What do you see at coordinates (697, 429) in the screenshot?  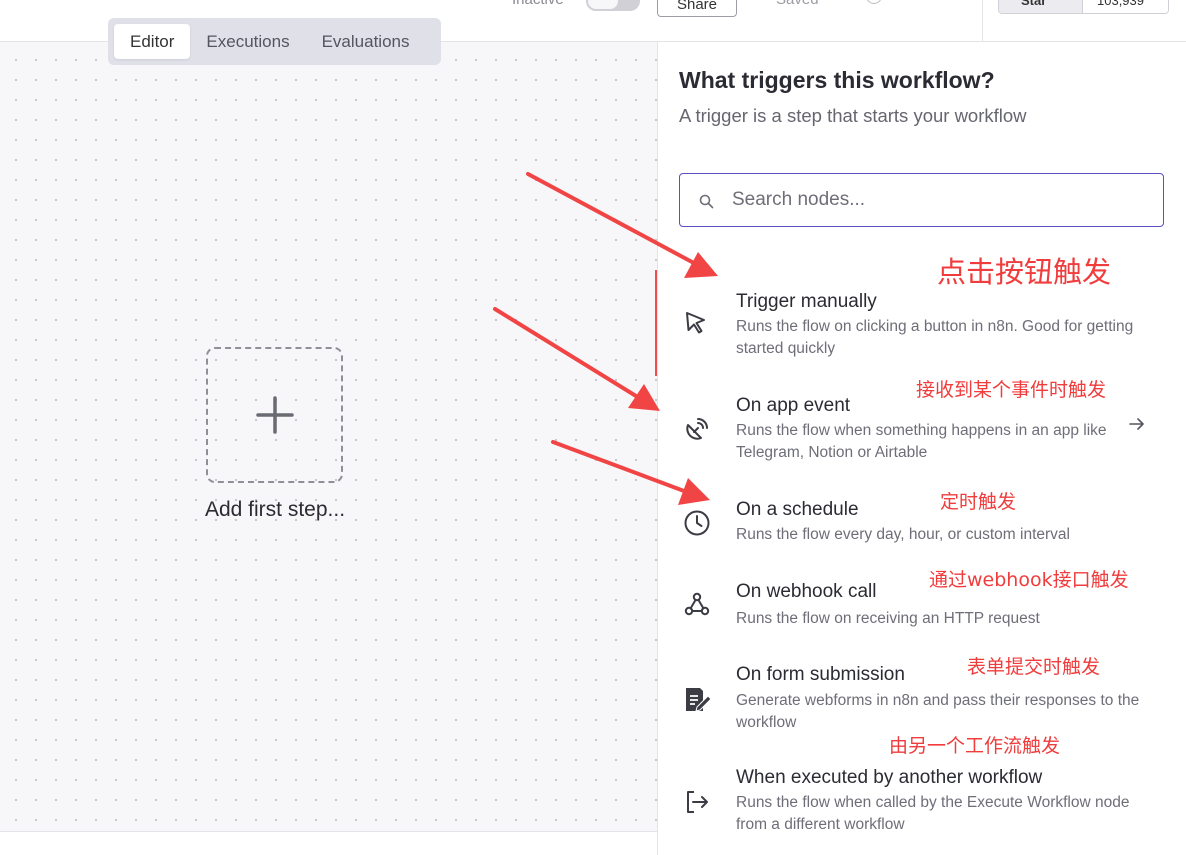 I see `satellite-dish-icon` at bounding box center [697, 429].